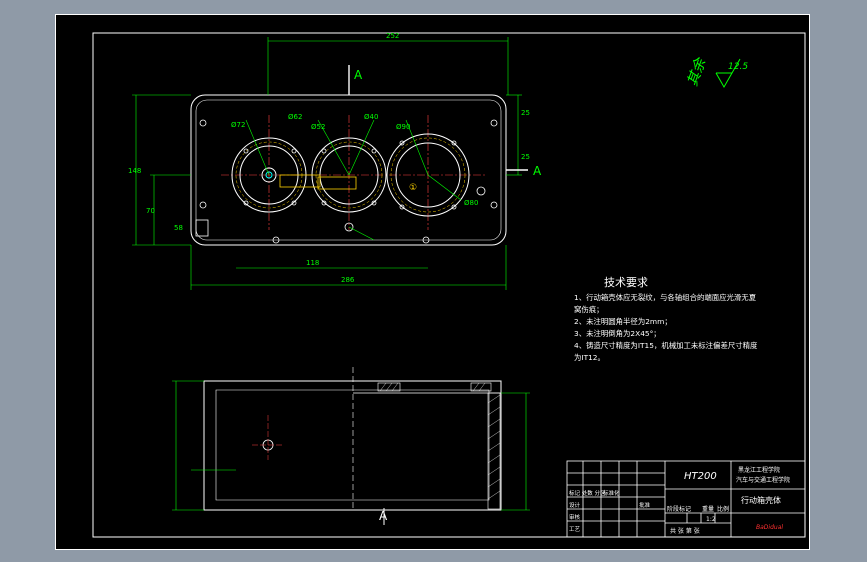 The image size is (867, 562). What do you see at coordinates (575, 517) in the screenshot?
I see `title-row-3: 审核` at bounding box center [575, 517].